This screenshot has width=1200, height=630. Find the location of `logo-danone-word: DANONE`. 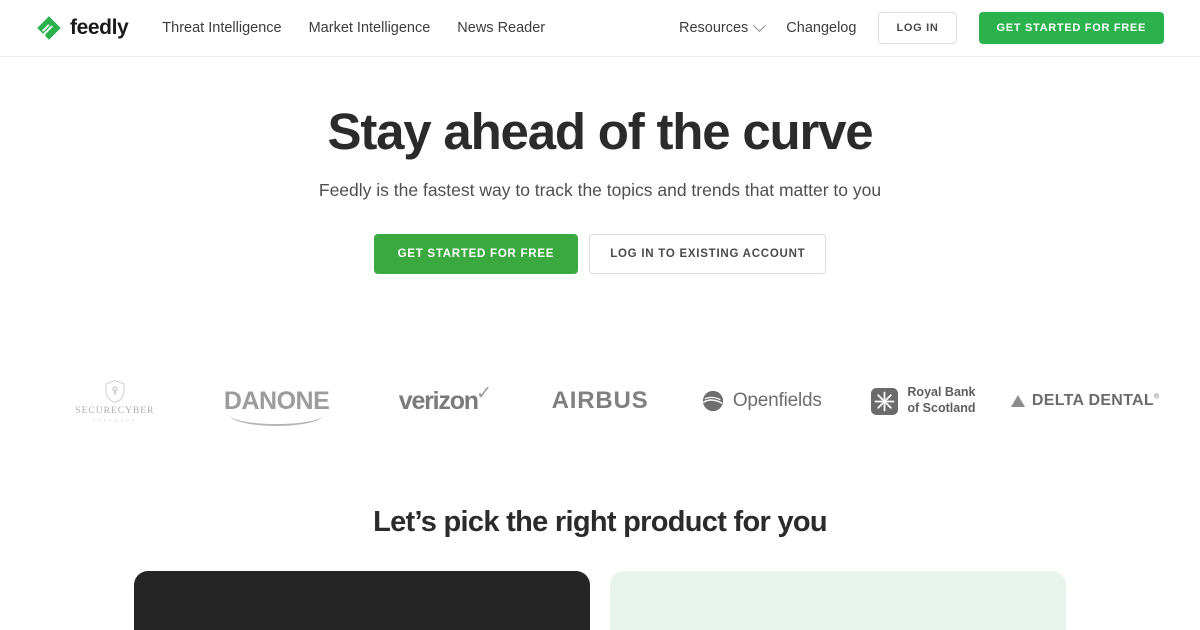

logo-danone-word: DANONE is located at coordinates (276, 400).